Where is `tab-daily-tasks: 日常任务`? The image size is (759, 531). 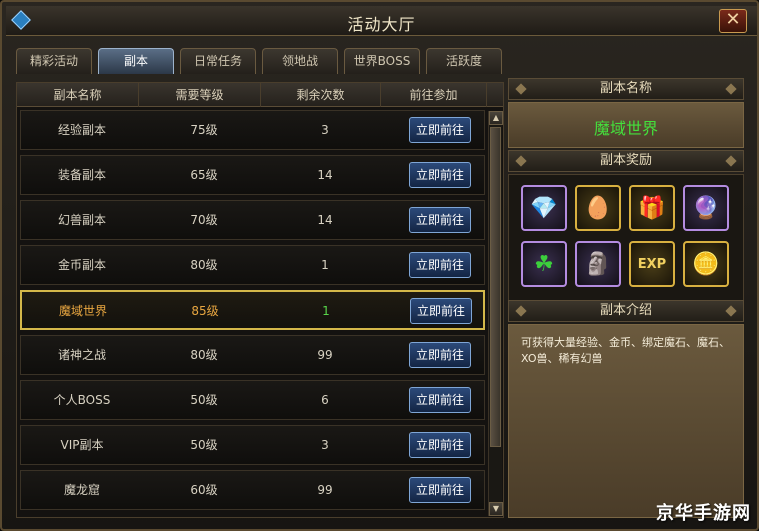
tab-daily-tasks: 日常任务 is located at coordinates (218, 61).